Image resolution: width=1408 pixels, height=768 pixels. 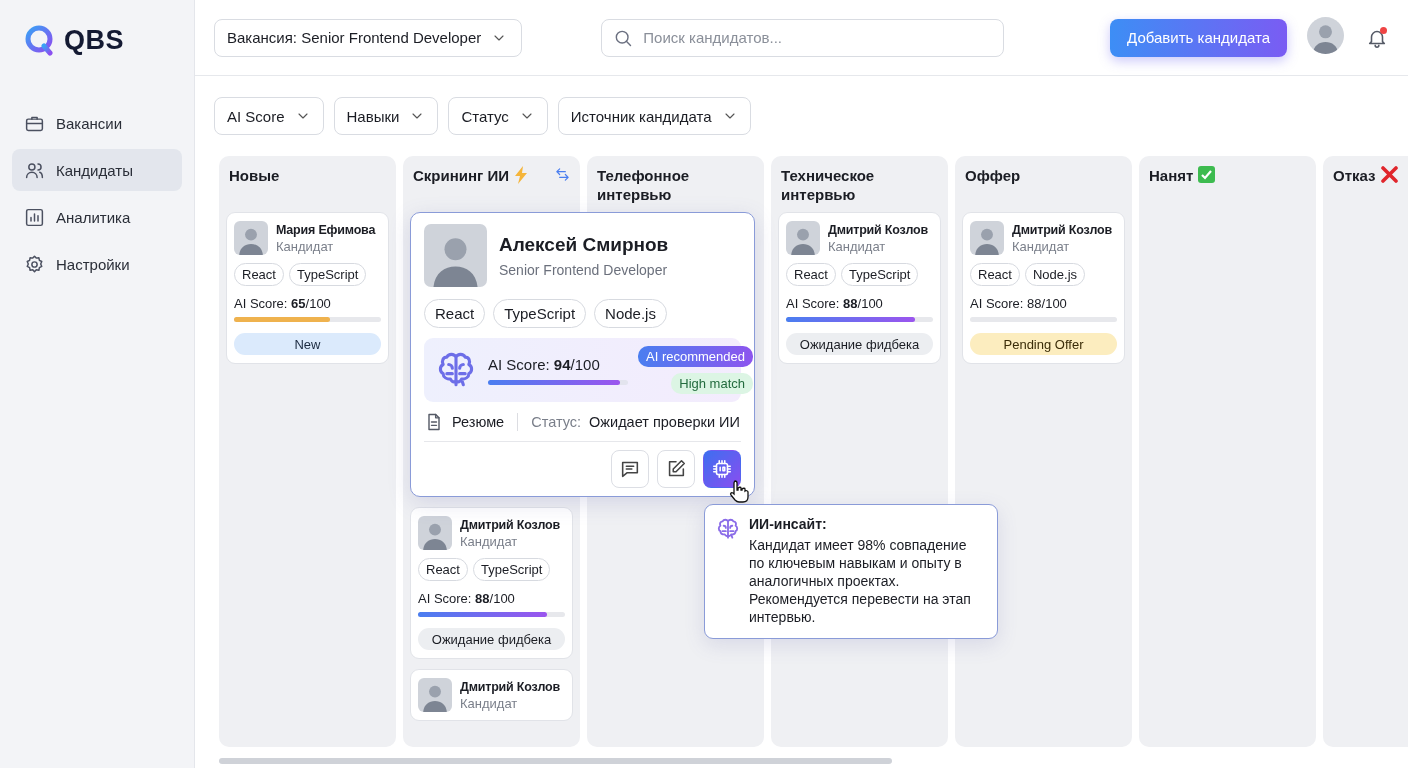 What do you see at coordinates (584, 244) in the screenshot?
I see `candidate-name: Алексей Смирнов` at bounding box center [584, 244].